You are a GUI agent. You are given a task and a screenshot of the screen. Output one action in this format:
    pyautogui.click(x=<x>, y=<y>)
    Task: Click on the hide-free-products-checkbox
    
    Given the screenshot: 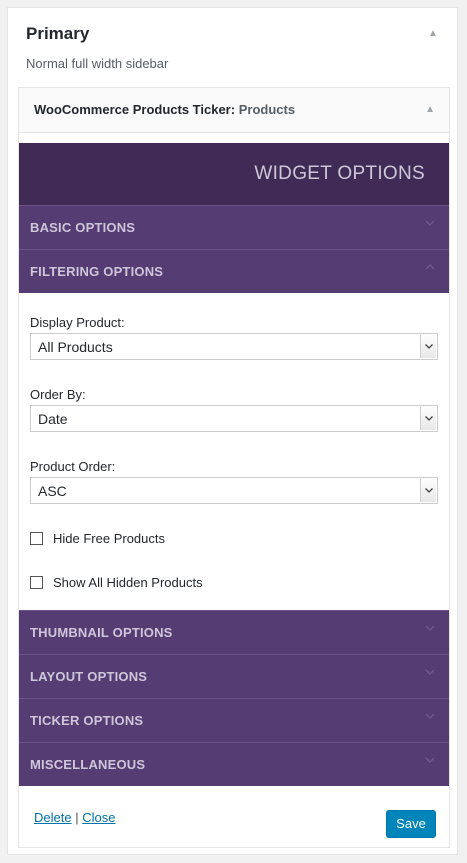 What is the action you would take?
    pyautogui.click(x=36, y=538)
    